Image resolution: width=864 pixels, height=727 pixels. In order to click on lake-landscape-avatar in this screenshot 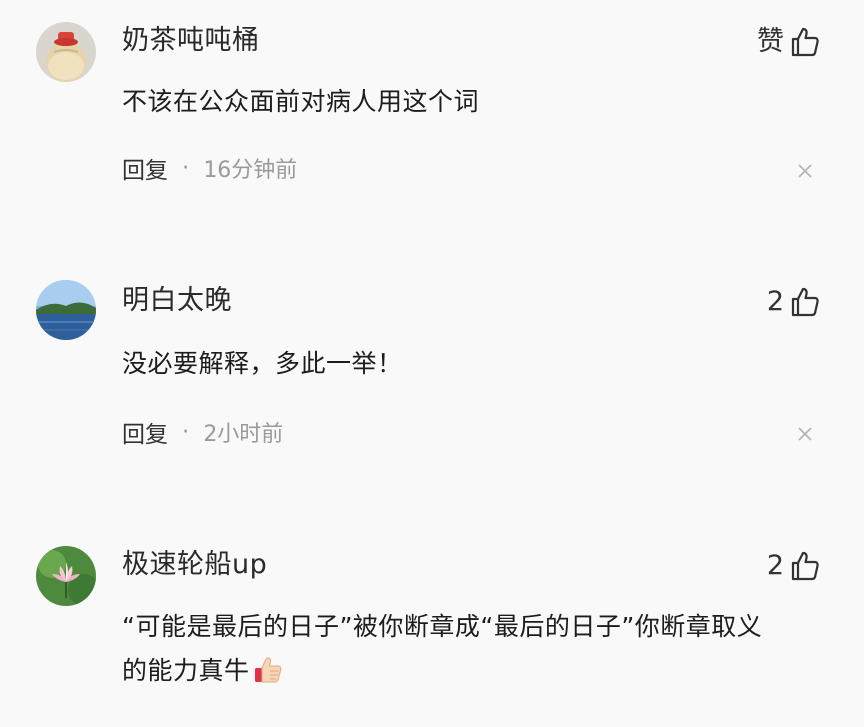, I will do `click(66, 310)`.